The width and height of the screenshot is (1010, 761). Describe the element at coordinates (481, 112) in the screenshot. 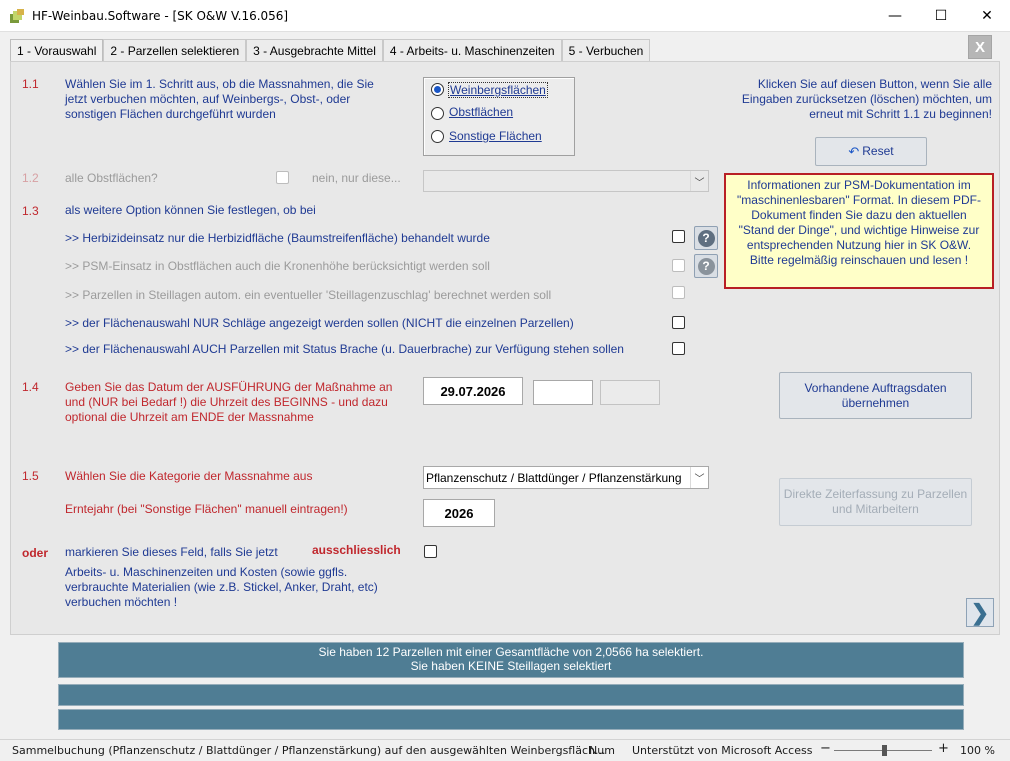

I see `radio-label-obstflaechen: Obstflächen` at that location.